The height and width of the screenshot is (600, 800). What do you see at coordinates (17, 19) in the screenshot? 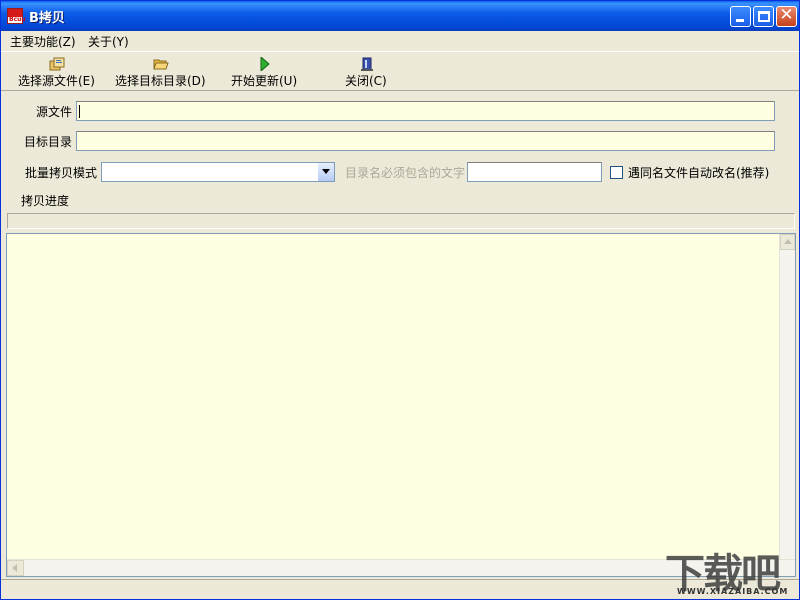
I see `app-icon-text: Bcuu` at bounding box center [17, 19].